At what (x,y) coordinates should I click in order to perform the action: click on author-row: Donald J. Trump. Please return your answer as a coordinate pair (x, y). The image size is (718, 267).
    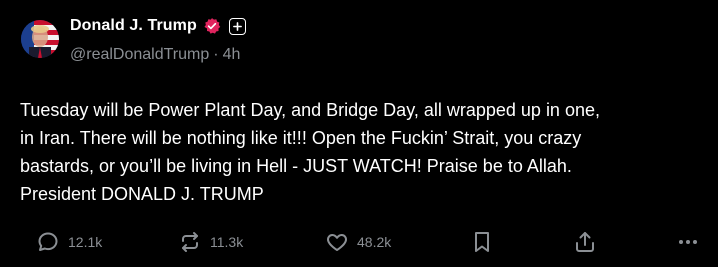
    Looking at the image, I should click on (158, 26).